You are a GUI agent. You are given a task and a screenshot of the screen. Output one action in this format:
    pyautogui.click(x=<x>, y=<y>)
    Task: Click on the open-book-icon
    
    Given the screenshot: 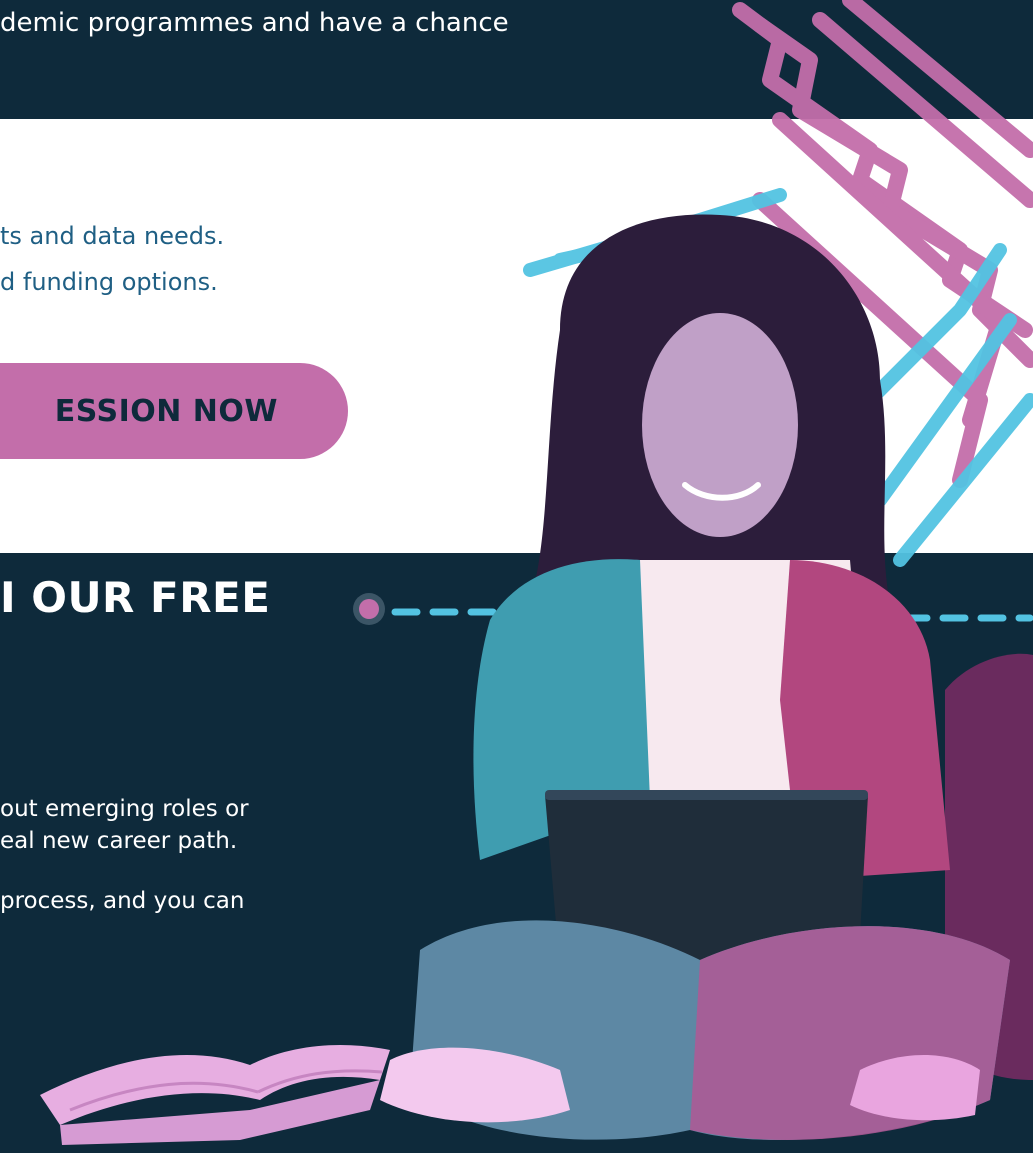 What is the action you would take?
    pyautogui.click(x=215, y=1095)
    